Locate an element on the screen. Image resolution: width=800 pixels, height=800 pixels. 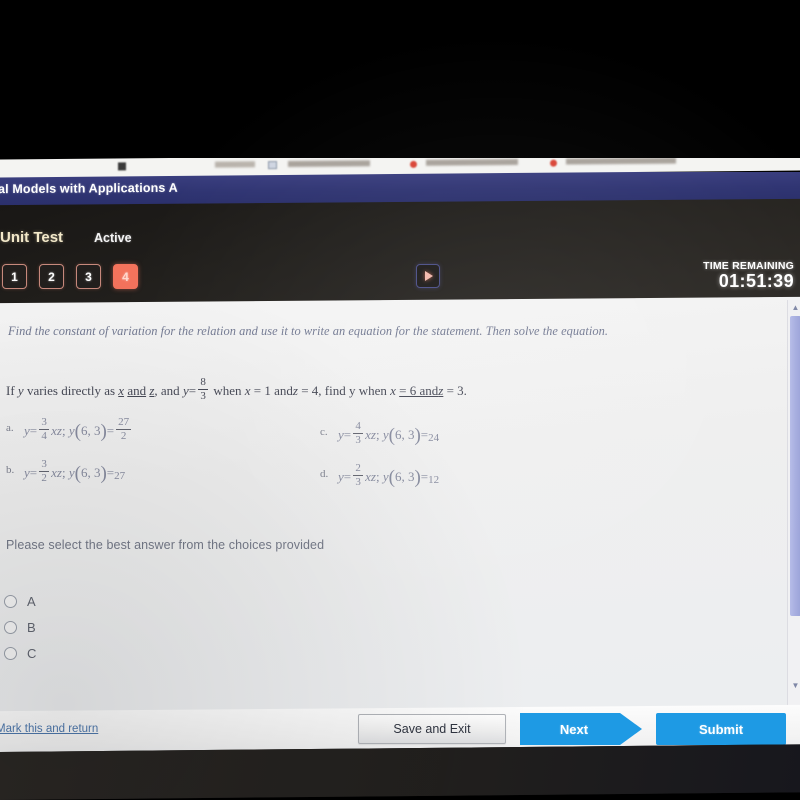
choice-d-coef-num: 2 is located at coordinates (358, 468).